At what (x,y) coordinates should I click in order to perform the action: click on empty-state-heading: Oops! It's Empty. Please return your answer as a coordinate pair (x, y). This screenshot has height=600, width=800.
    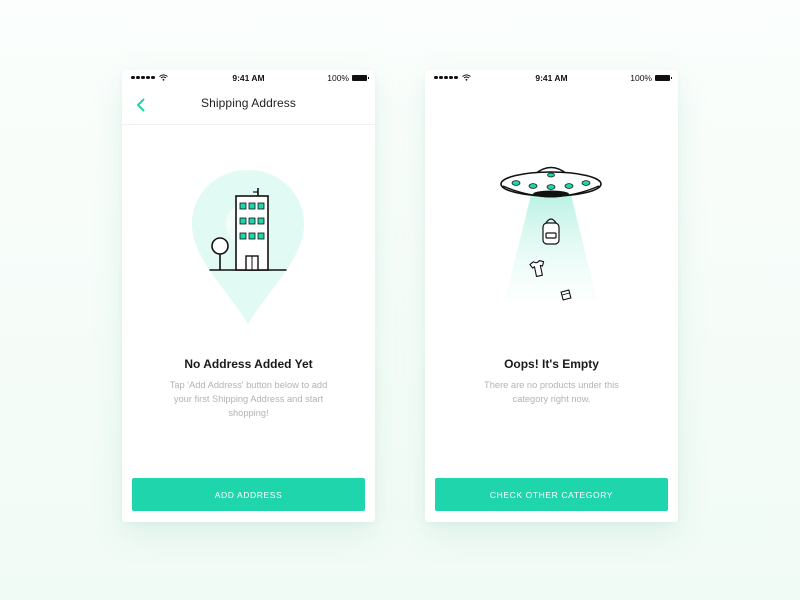
    Looking at the image, I should click on (551, 364).